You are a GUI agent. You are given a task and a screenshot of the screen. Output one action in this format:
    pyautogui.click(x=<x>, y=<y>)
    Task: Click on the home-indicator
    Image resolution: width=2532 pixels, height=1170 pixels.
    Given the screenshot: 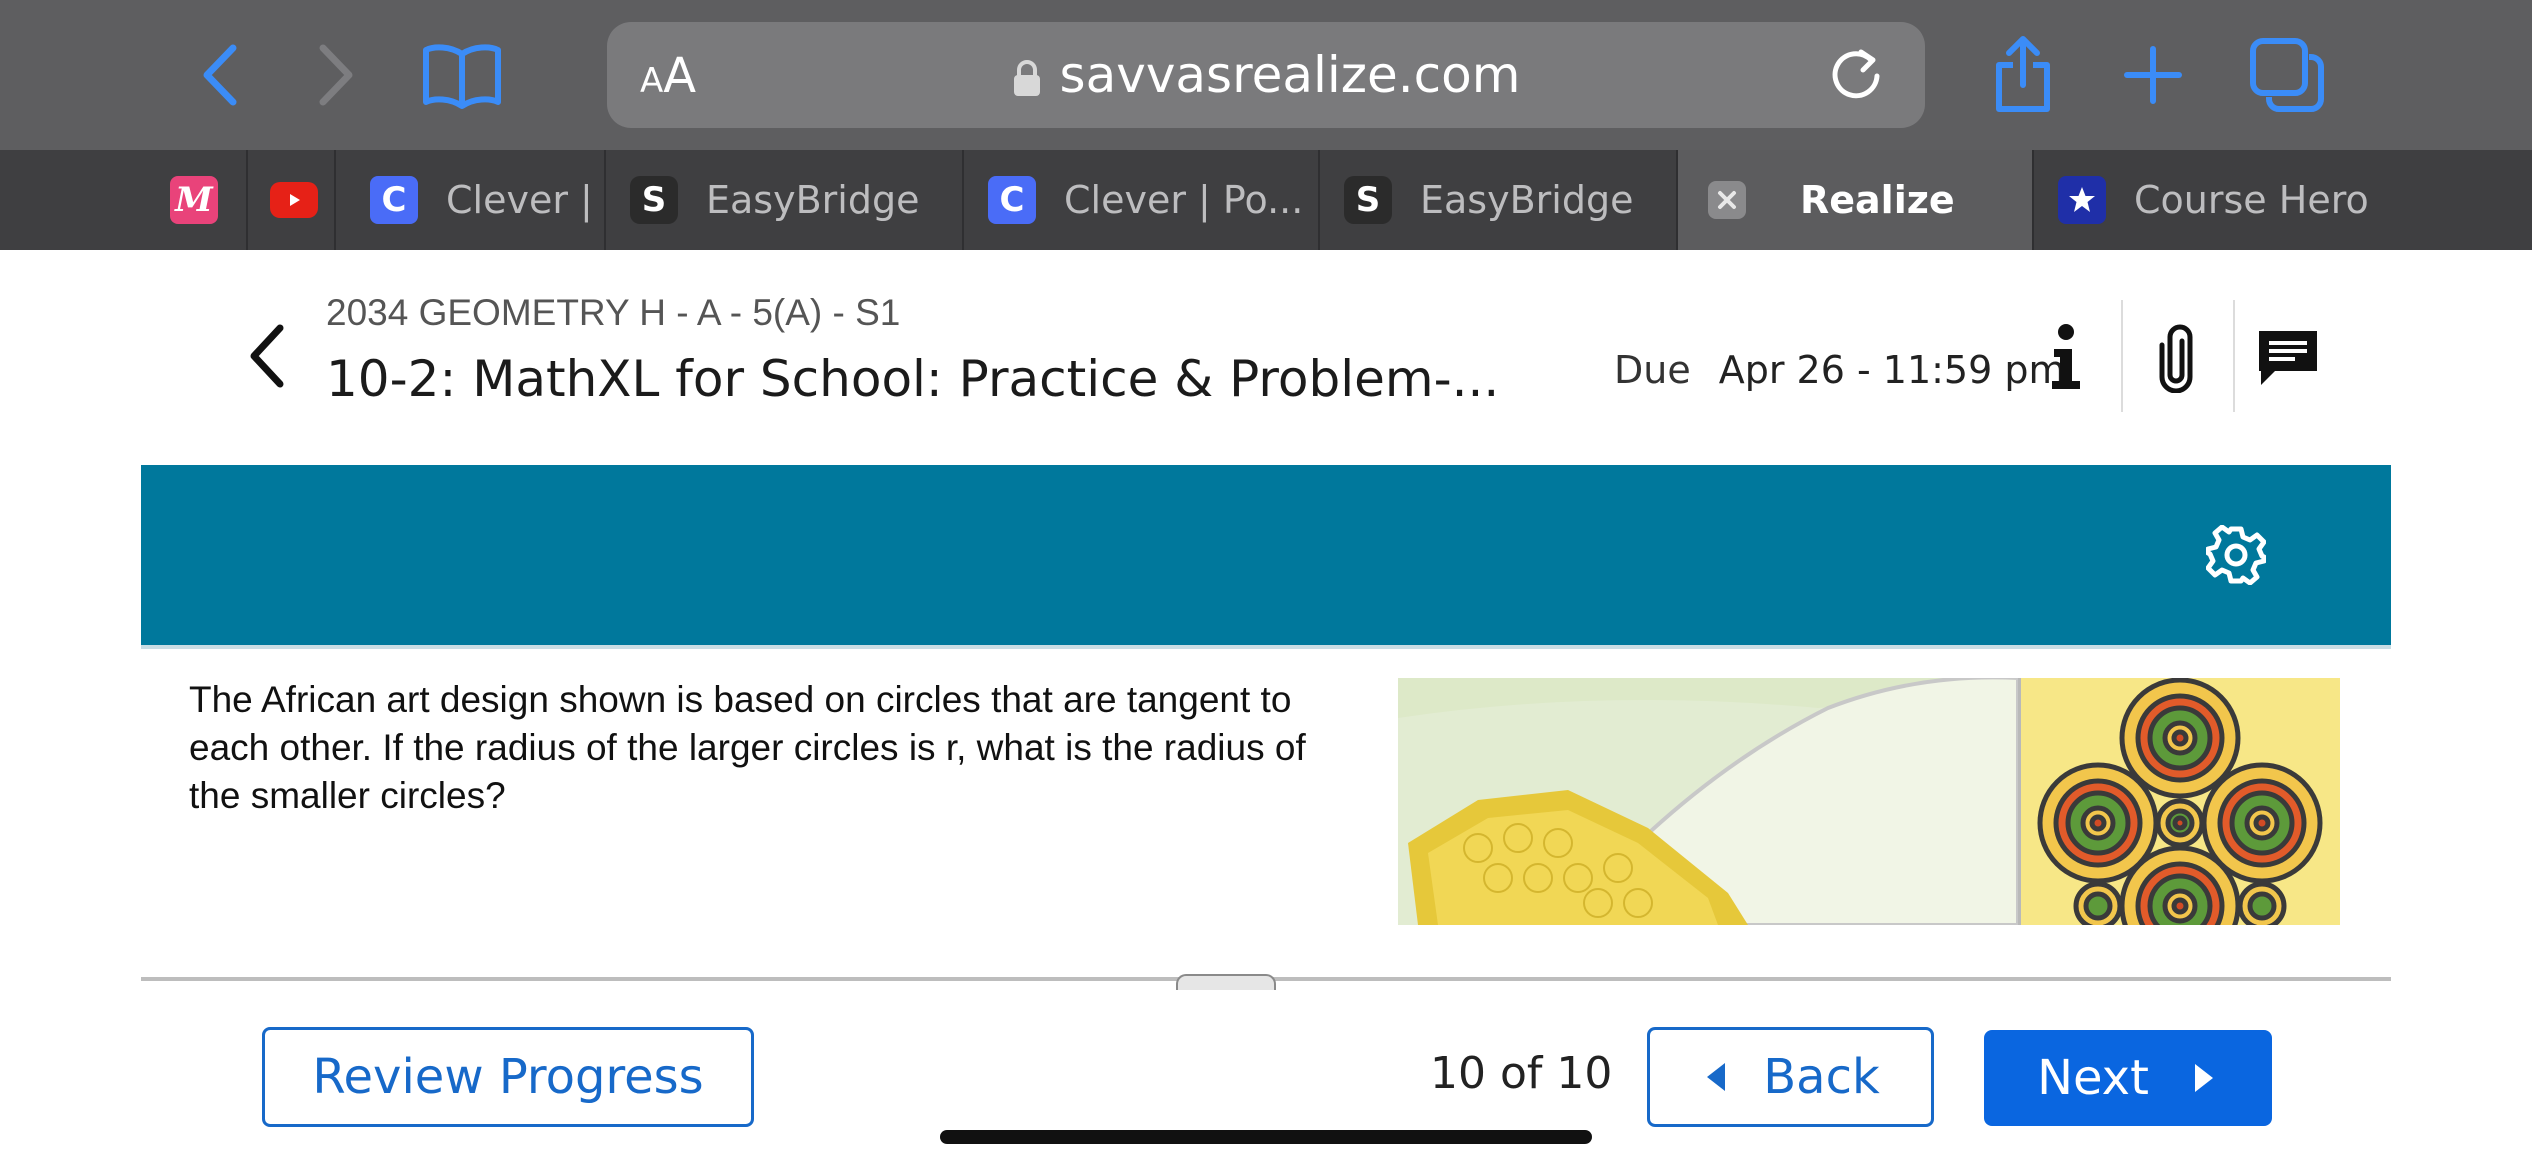 What is the action you would take?
    pyautogui.click(x=1266, y=1137)
    